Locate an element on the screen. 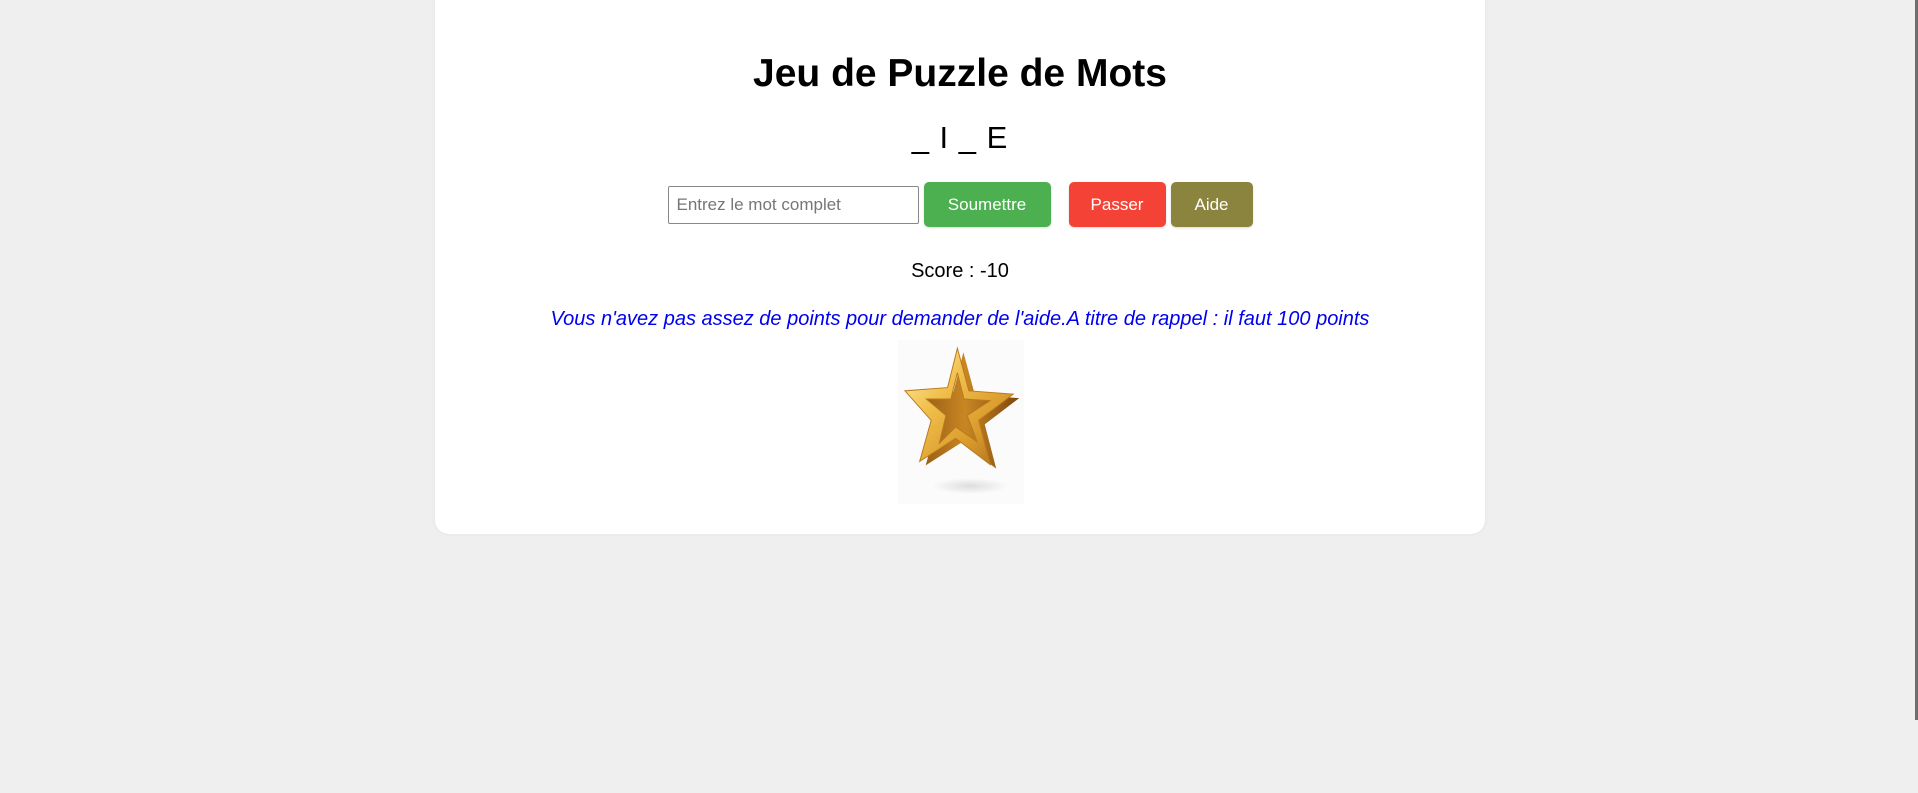  star-image is located at coordinates (961, 422).